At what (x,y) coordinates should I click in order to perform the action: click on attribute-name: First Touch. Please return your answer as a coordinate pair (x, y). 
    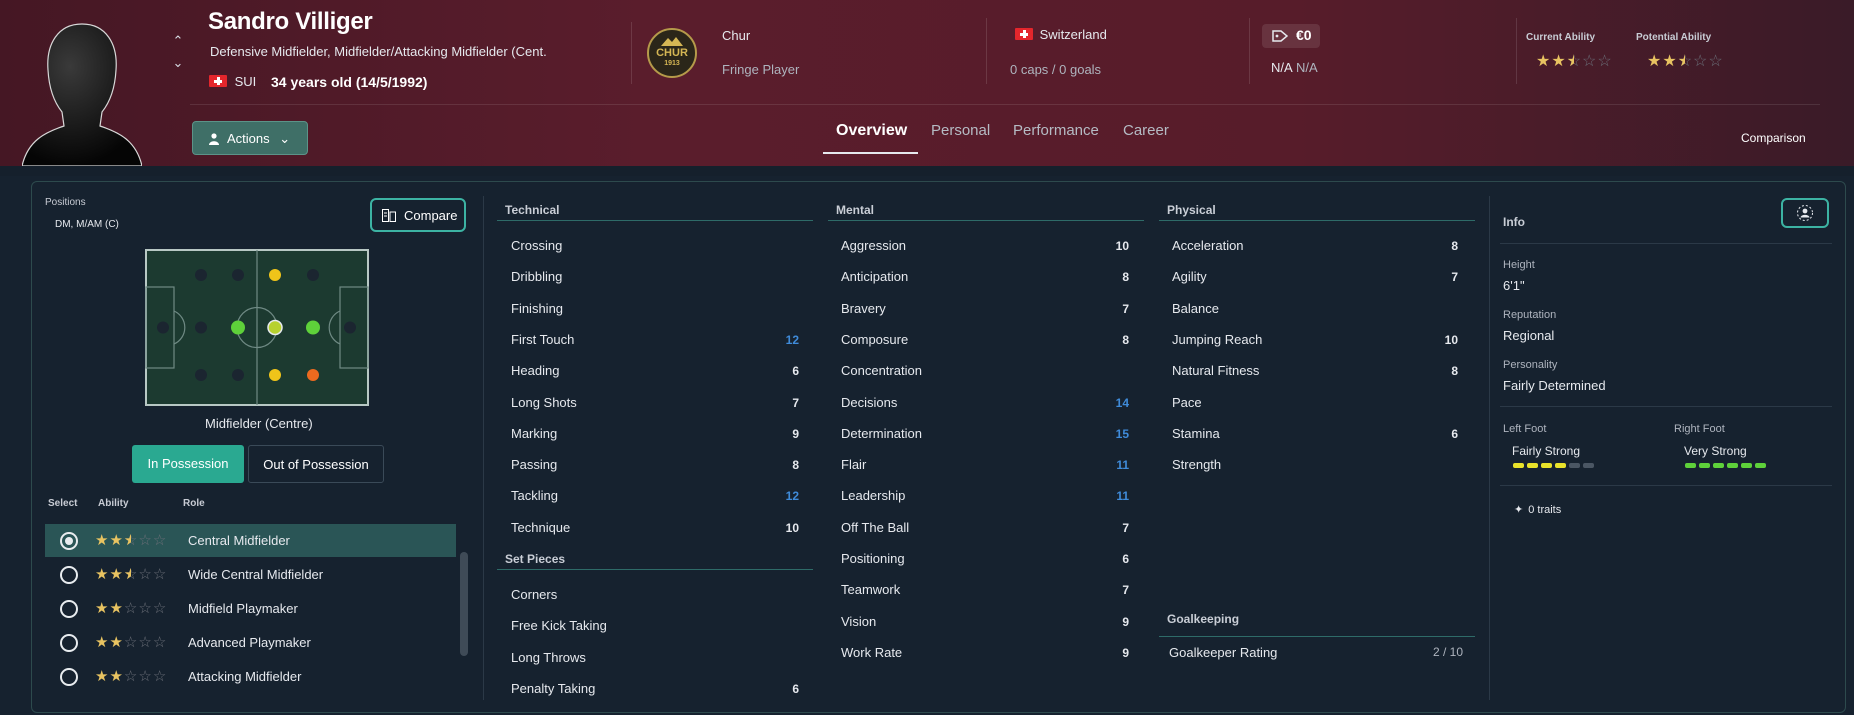
    Looking at the image, I should click on (542, 339).